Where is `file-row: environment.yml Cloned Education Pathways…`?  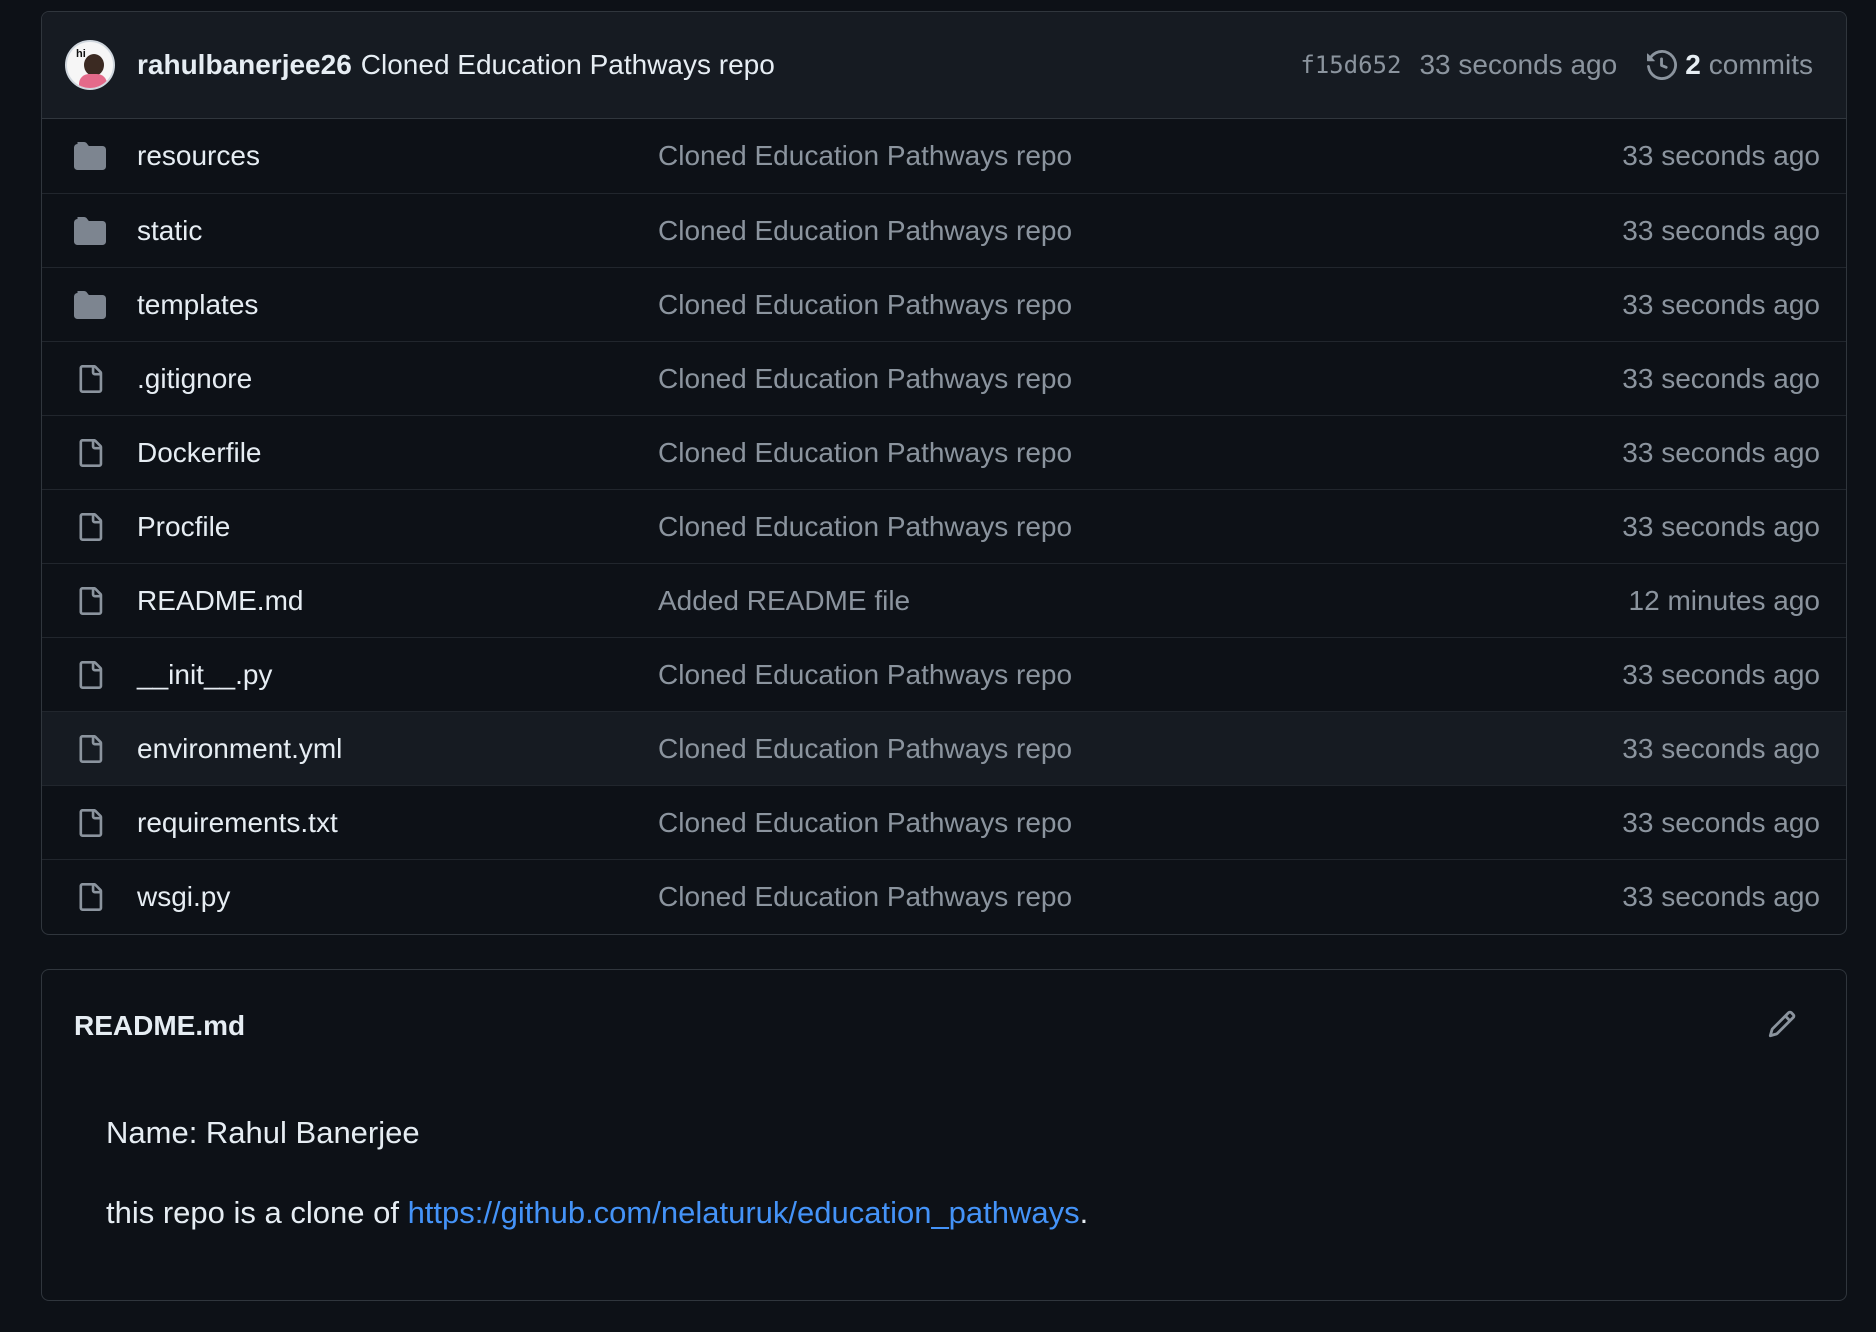
file-row: environment.yml Cloned Education Pathways… is located at coordinates (944, 748).